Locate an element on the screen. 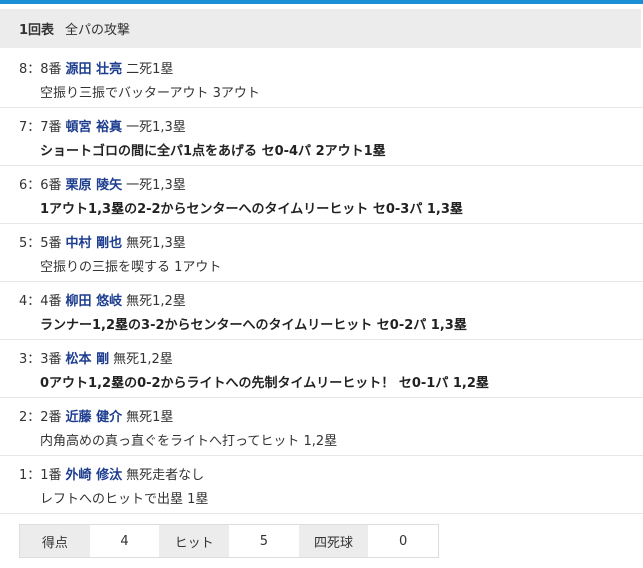 Image resolution: width=643 pixels, height=568 pixels. player-link: 源田 壮亮 is located at coordinates (94, 69).